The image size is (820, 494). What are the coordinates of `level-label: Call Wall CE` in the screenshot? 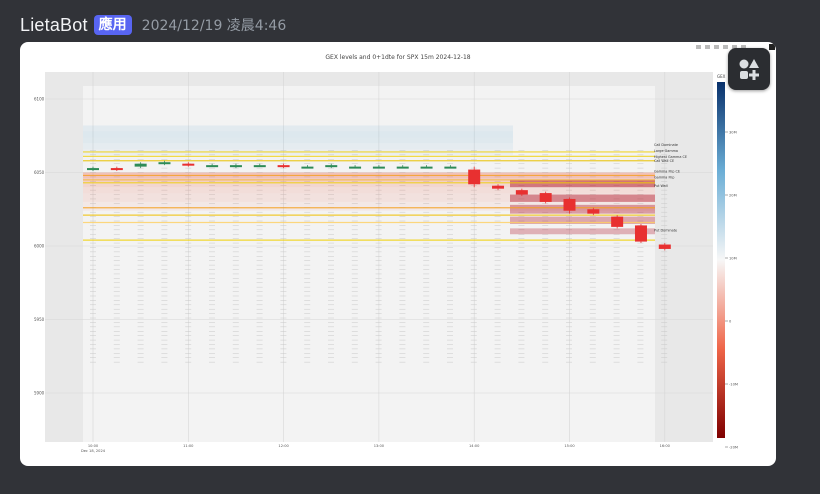 It's located at (664, 161).